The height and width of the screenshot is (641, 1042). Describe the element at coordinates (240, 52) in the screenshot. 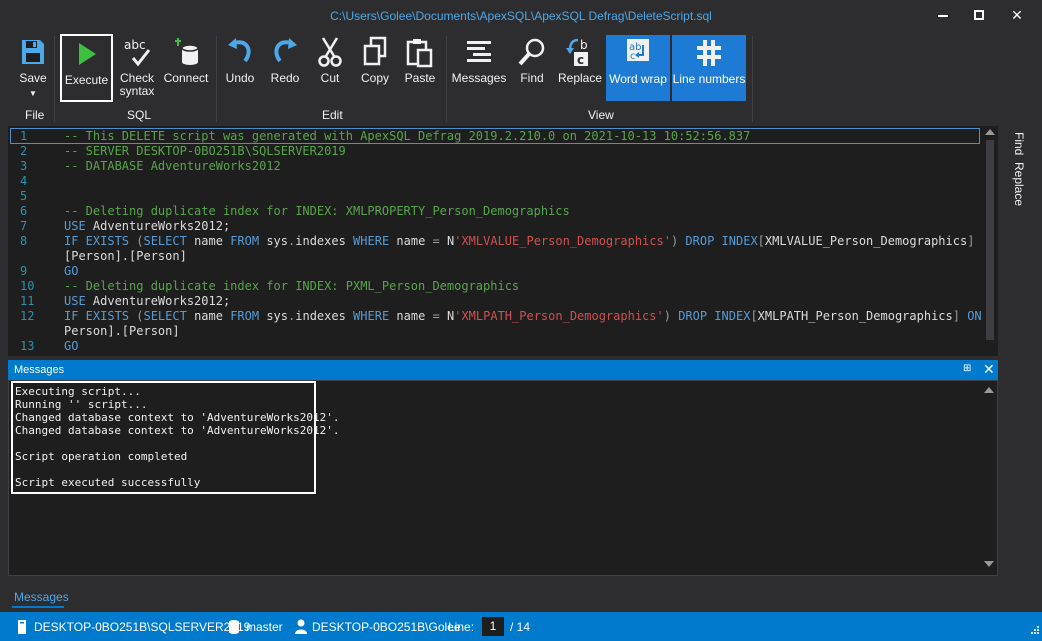

I see `undo-icon` at that location.